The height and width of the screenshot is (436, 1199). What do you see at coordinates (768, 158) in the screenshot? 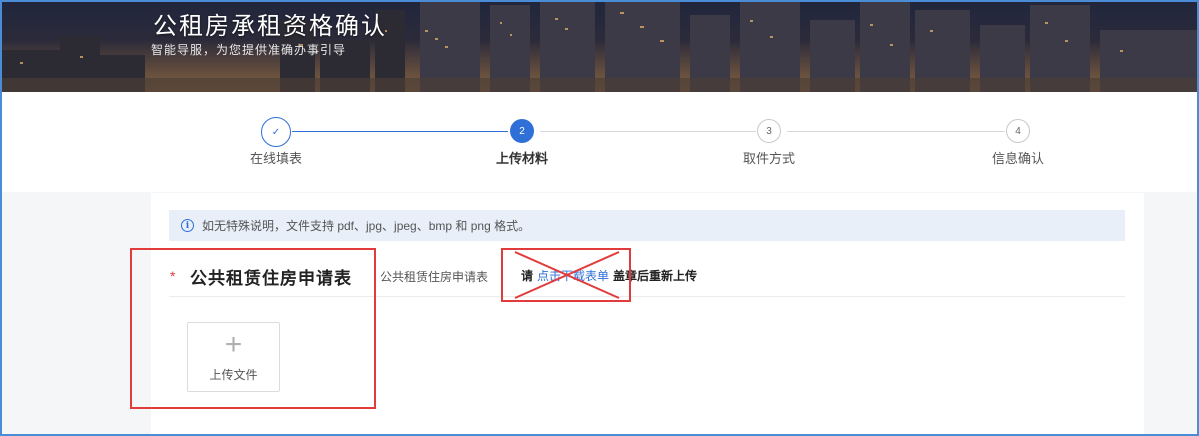
I see `step-3-label: 取件方式` at bounding box center [768, 158].